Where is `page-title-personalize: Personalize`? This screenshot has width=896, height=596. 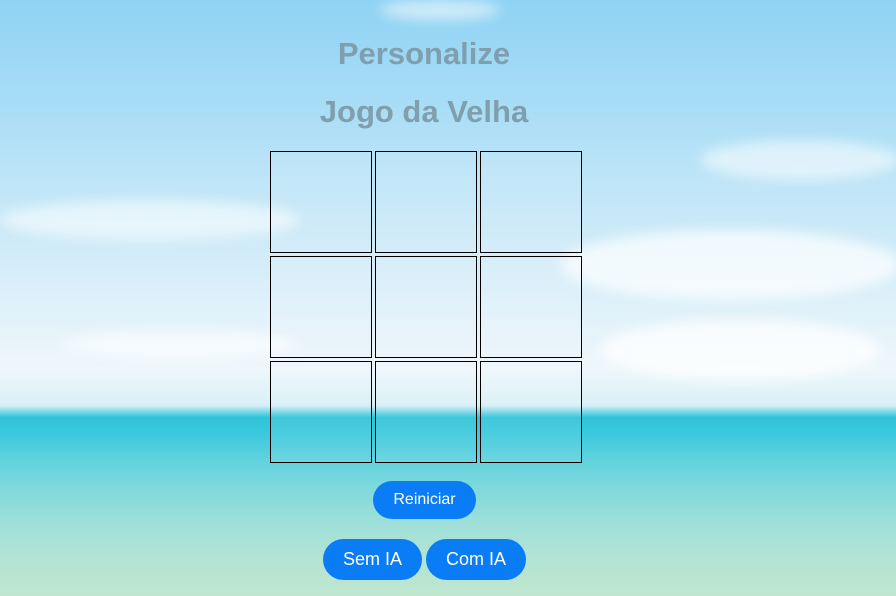 page-title-personalize: Personalize is located at coordinates (424, 53).